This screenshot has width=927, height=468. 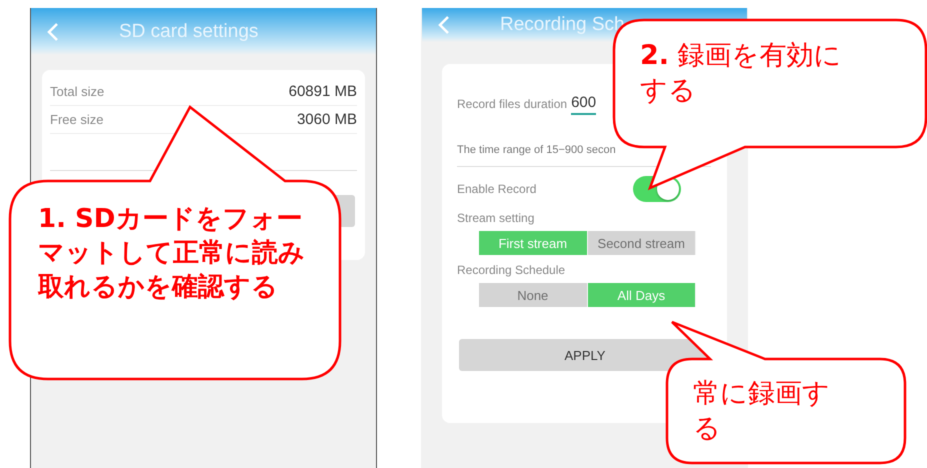 I want to click on hint-text: The time range of 15−900 secon, so click(x=536, y=150).